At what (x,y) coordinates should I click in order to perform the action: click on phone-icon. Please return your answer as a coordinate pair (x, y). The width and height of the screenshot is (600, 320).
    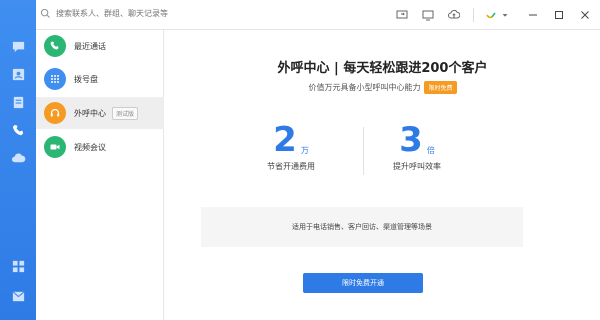
    Looking at the image, I should click on (18, 130).